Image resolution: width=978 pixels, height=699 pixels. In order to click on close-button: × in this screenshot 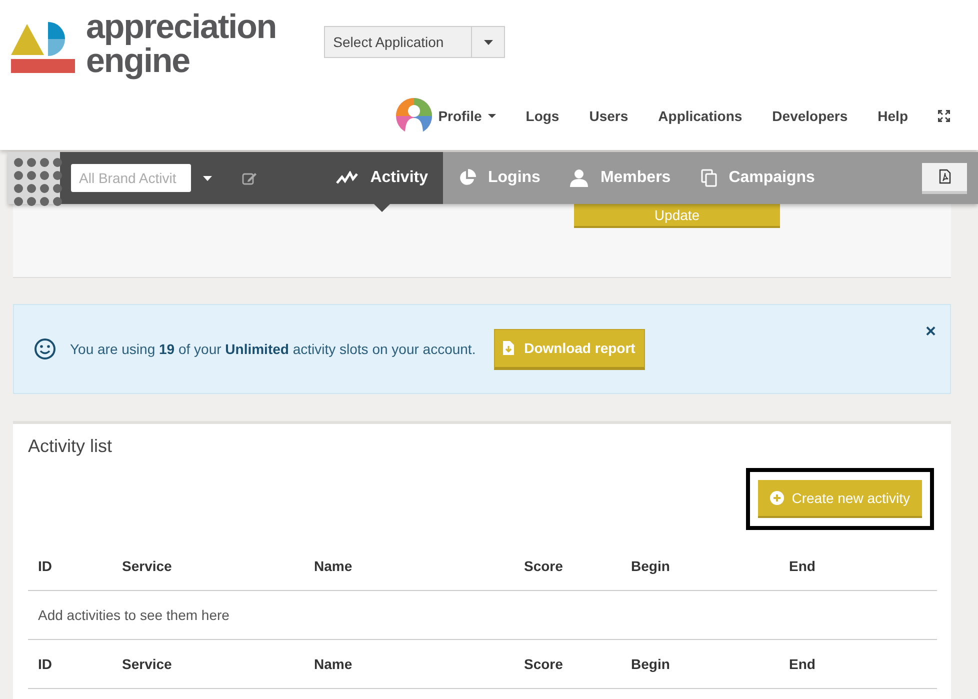, I will do `click(930, 331)`.